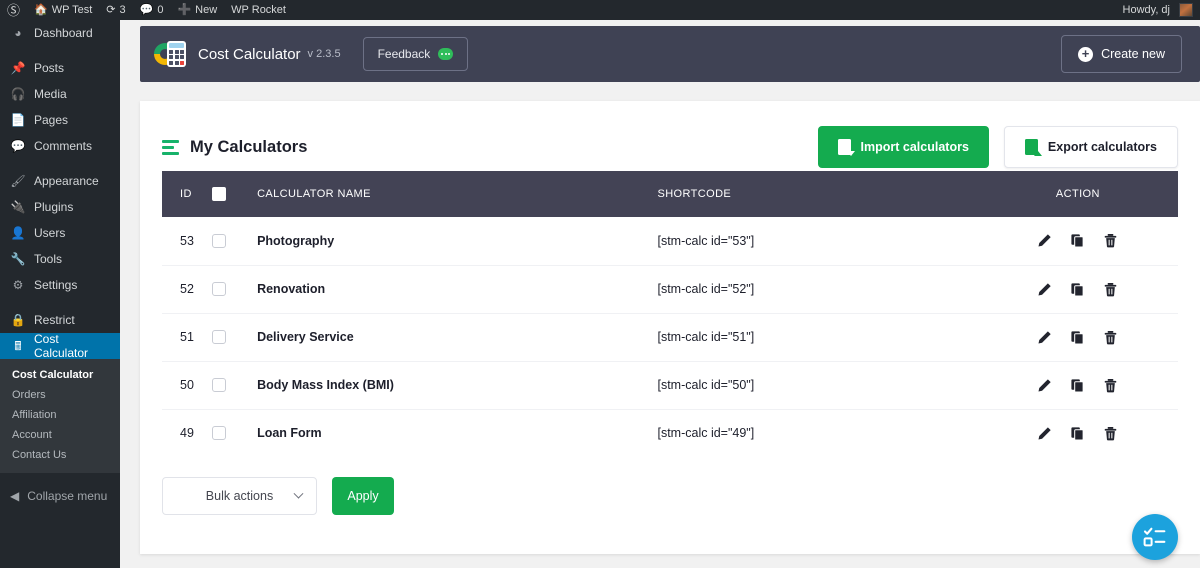  Describe the element at coordinates (171, 54) in the screenshot. I see `cost-calculator-logo-icon` at that location.